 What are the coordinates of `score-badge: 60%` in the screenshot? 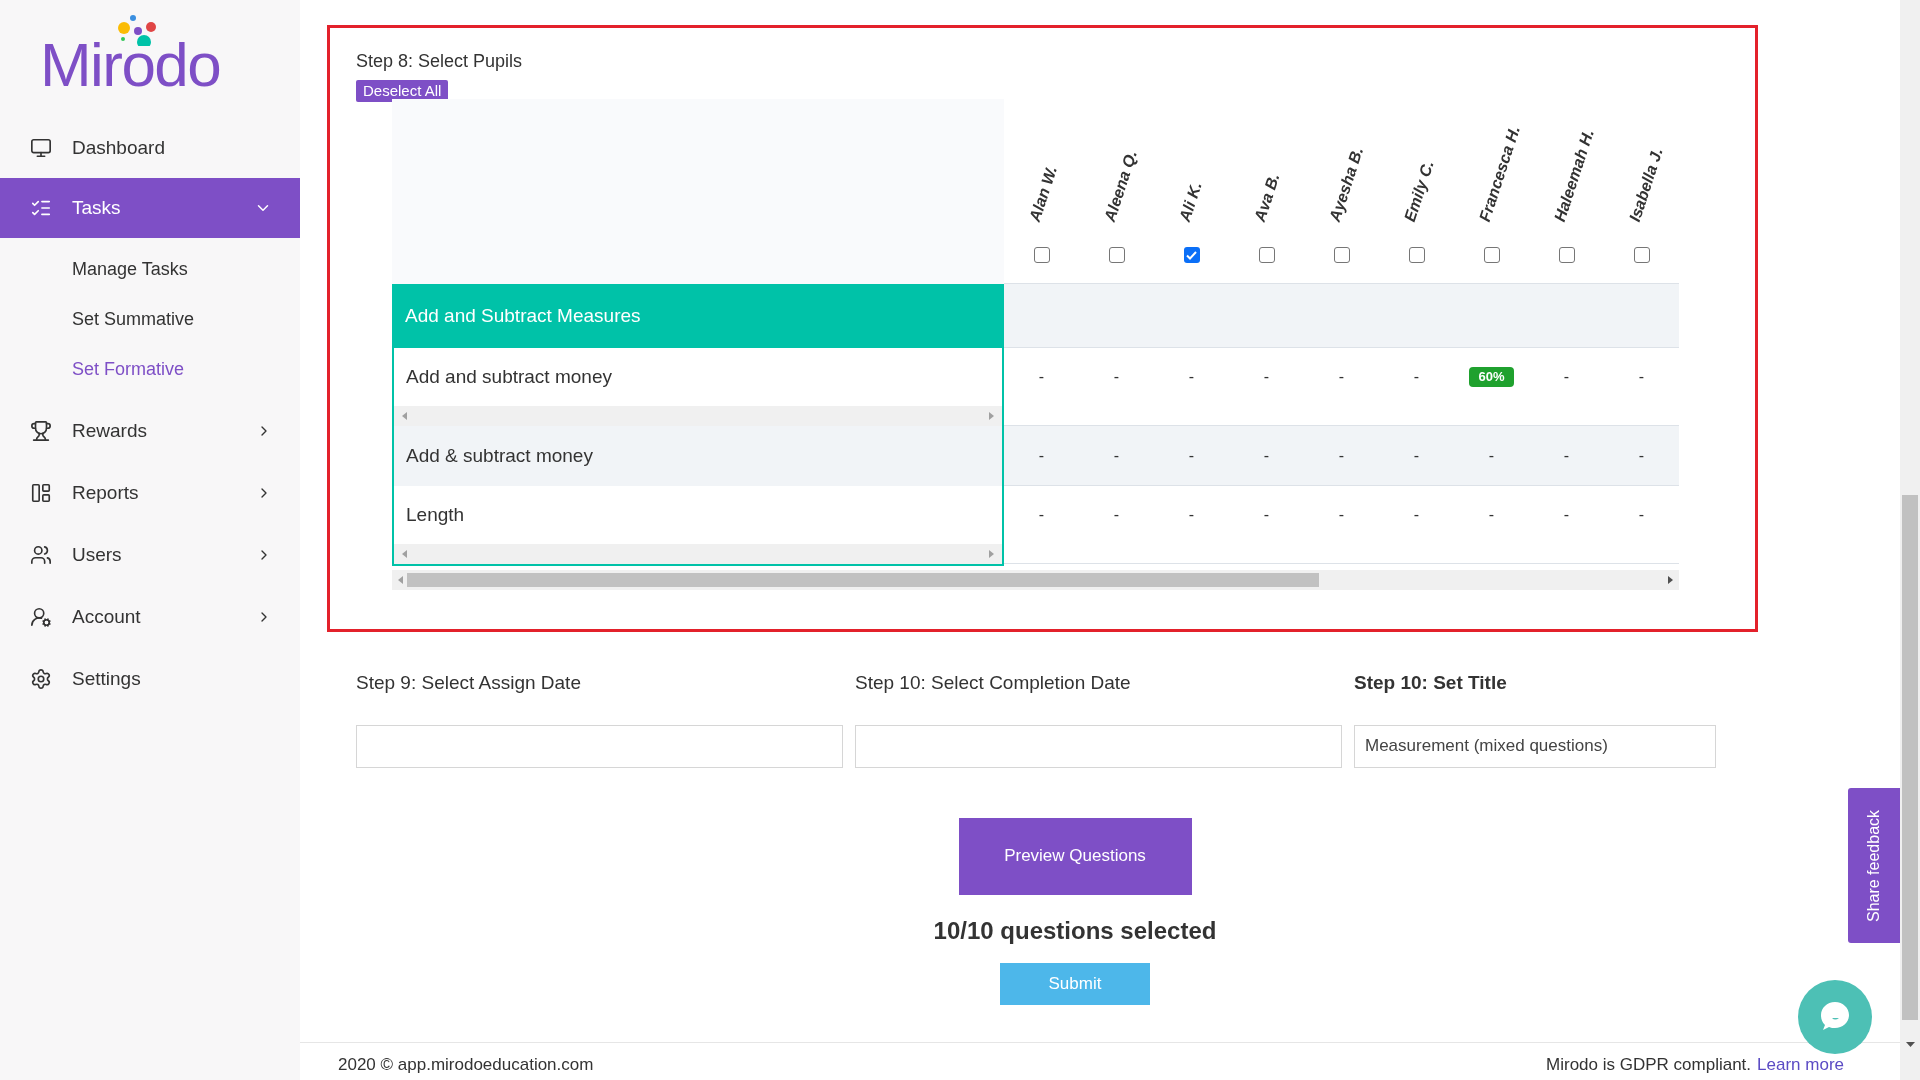 It's located at (1491, 377).